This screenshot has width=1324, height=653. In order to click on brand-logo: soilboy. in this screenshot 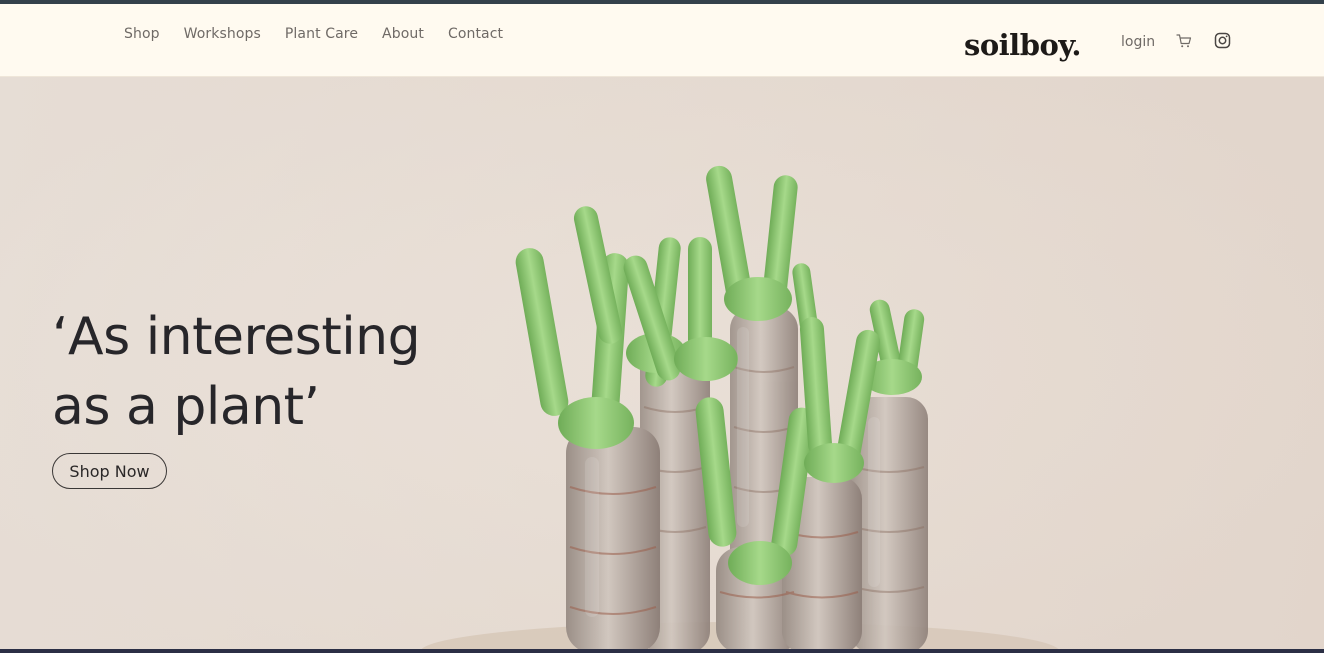, I will do `click(1022, 45)`.